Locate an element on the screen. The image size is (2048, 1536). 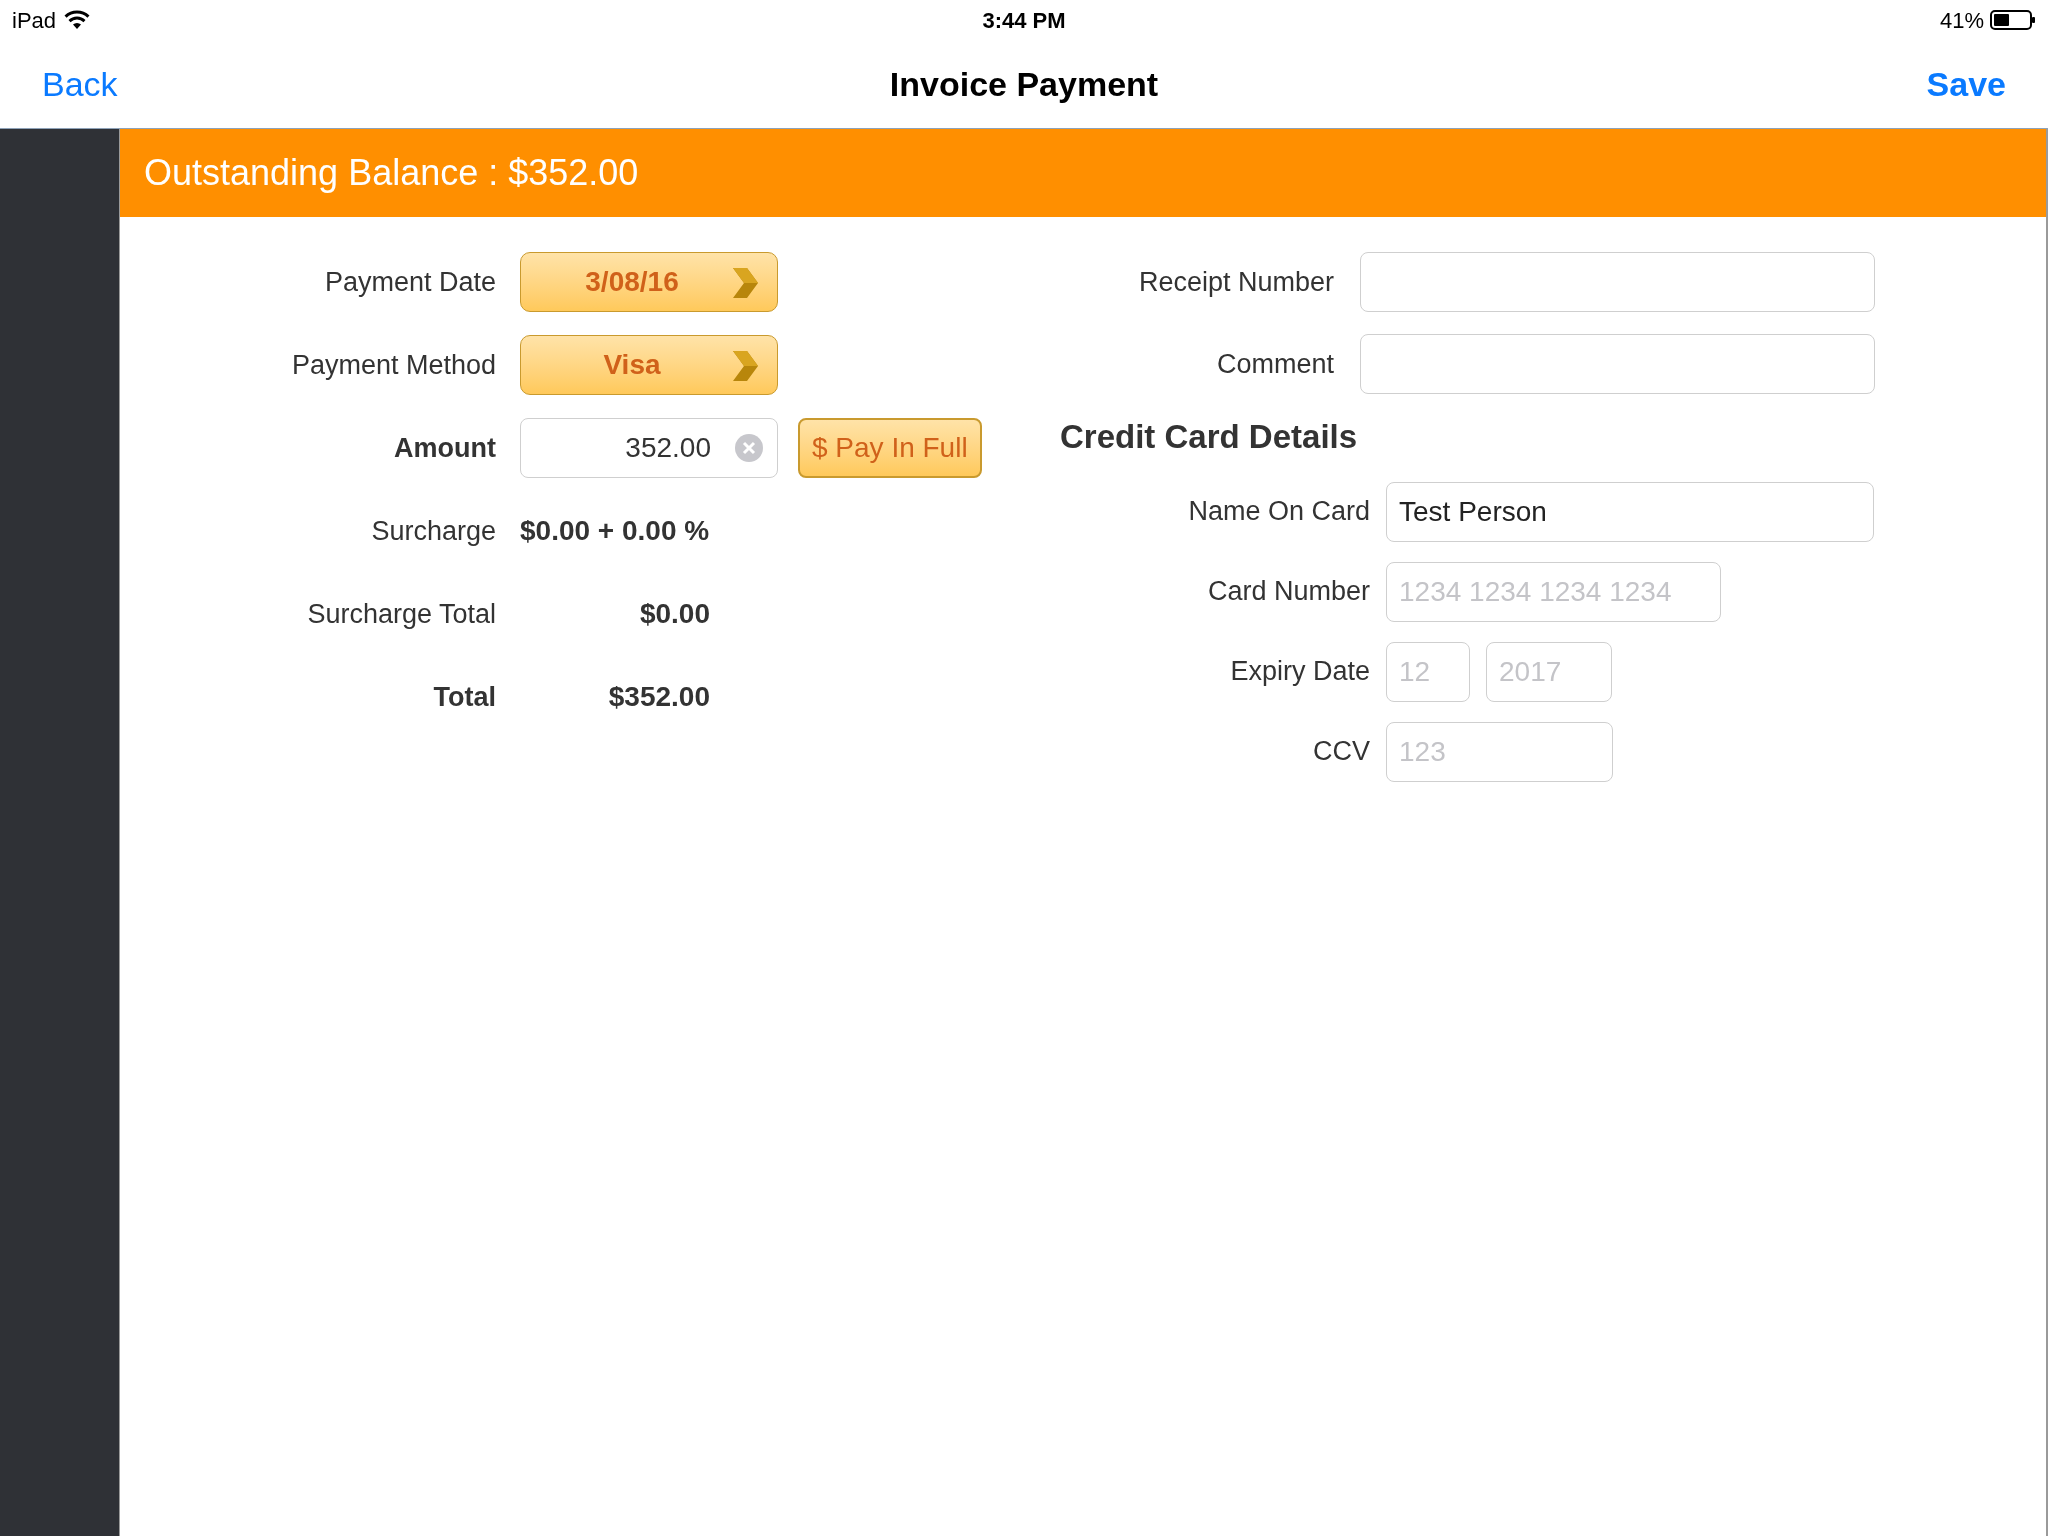
outstanding-balance: Outstanding Balance : $352.00 is located at coordinates (391, 173).